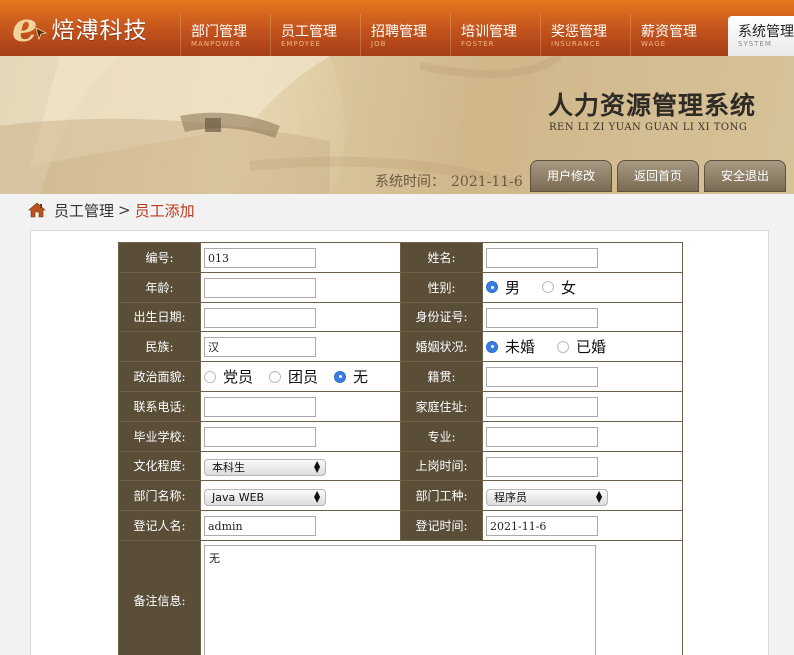 The height and width of the screenshot is (655, 794). I want to click on political-league-radio, so click(275, 376).